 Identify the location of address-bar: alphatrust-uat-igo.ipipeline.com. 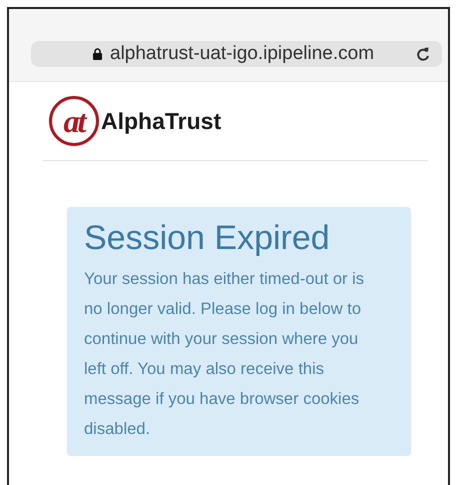
(236, 54).